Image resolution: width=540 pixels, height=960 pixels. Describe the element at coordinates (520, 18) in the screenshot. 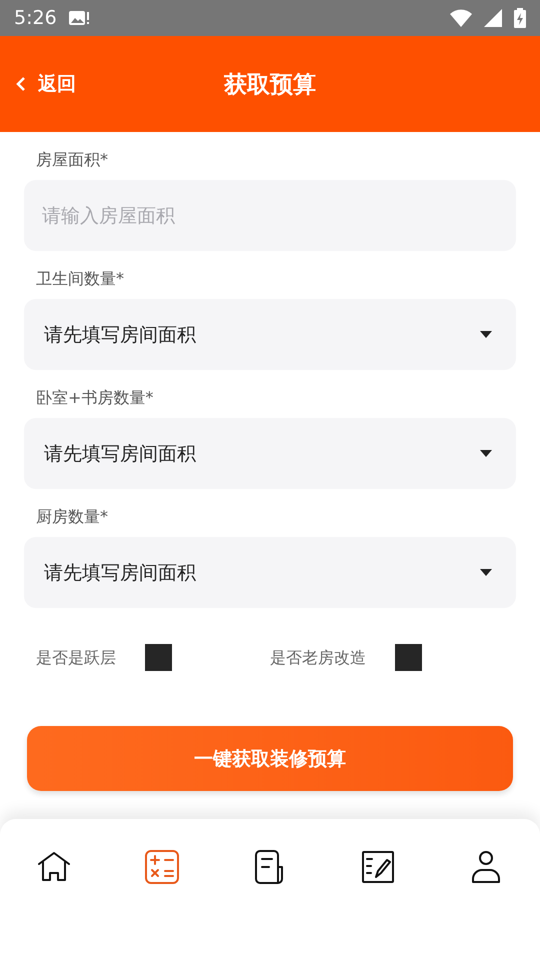

I see `battery-icon` at that location.